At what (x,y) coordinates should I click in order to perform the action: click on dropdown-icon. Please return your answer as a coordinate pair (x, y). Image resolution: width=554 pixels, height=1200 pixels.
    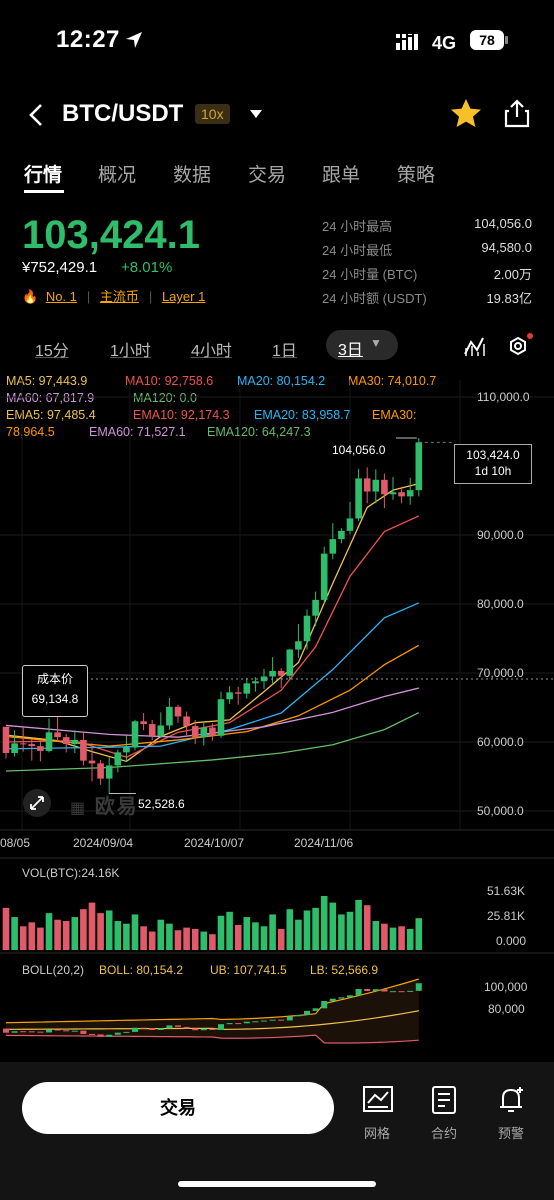
    Looking at the image, I should click on (256, 114).